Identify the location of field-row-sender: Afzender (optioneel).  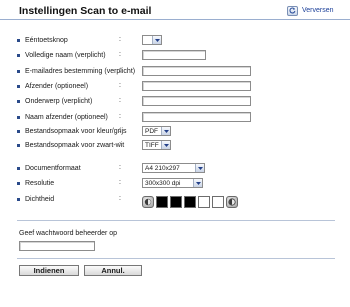
(52, 86).